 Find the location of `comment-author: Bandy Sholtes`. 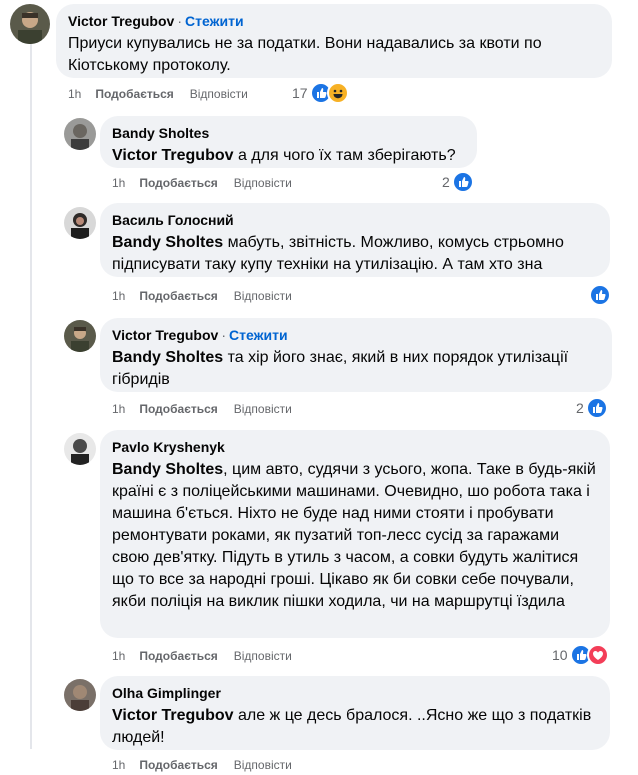

comment-author: Bandy Sholtes is located at coordinates (160, 133).